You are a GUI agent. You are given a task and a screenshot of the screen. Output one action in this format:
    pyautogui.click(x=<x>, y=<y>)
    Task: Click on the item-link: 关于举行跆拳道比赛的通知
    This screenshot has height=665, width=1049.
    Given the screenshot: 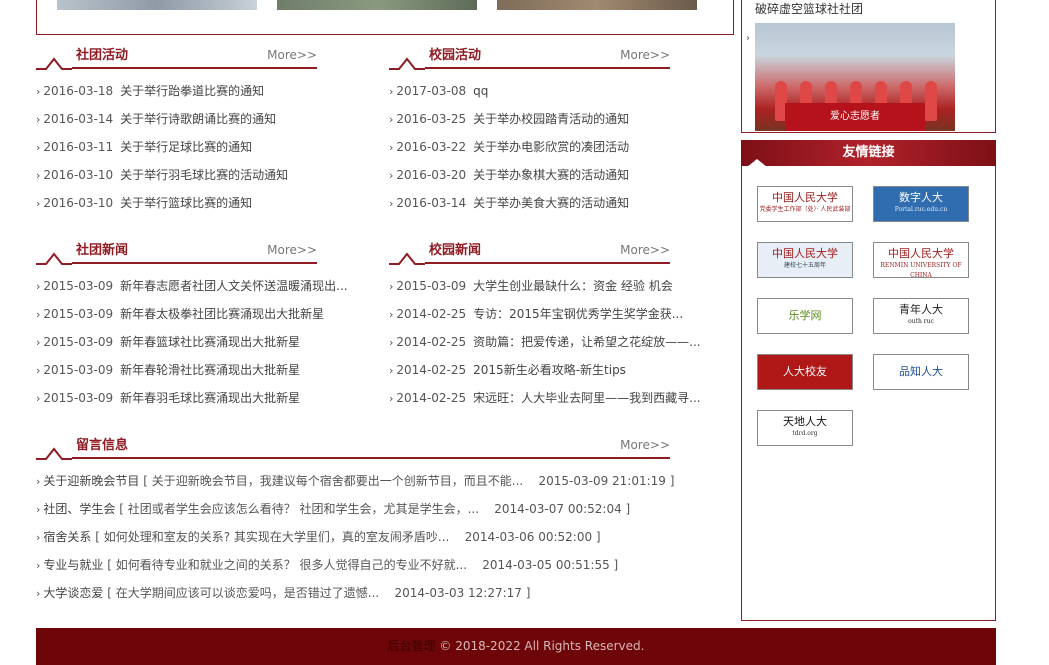 What is the action you would take?
    pyautogui.click(x=192, y=91)
    